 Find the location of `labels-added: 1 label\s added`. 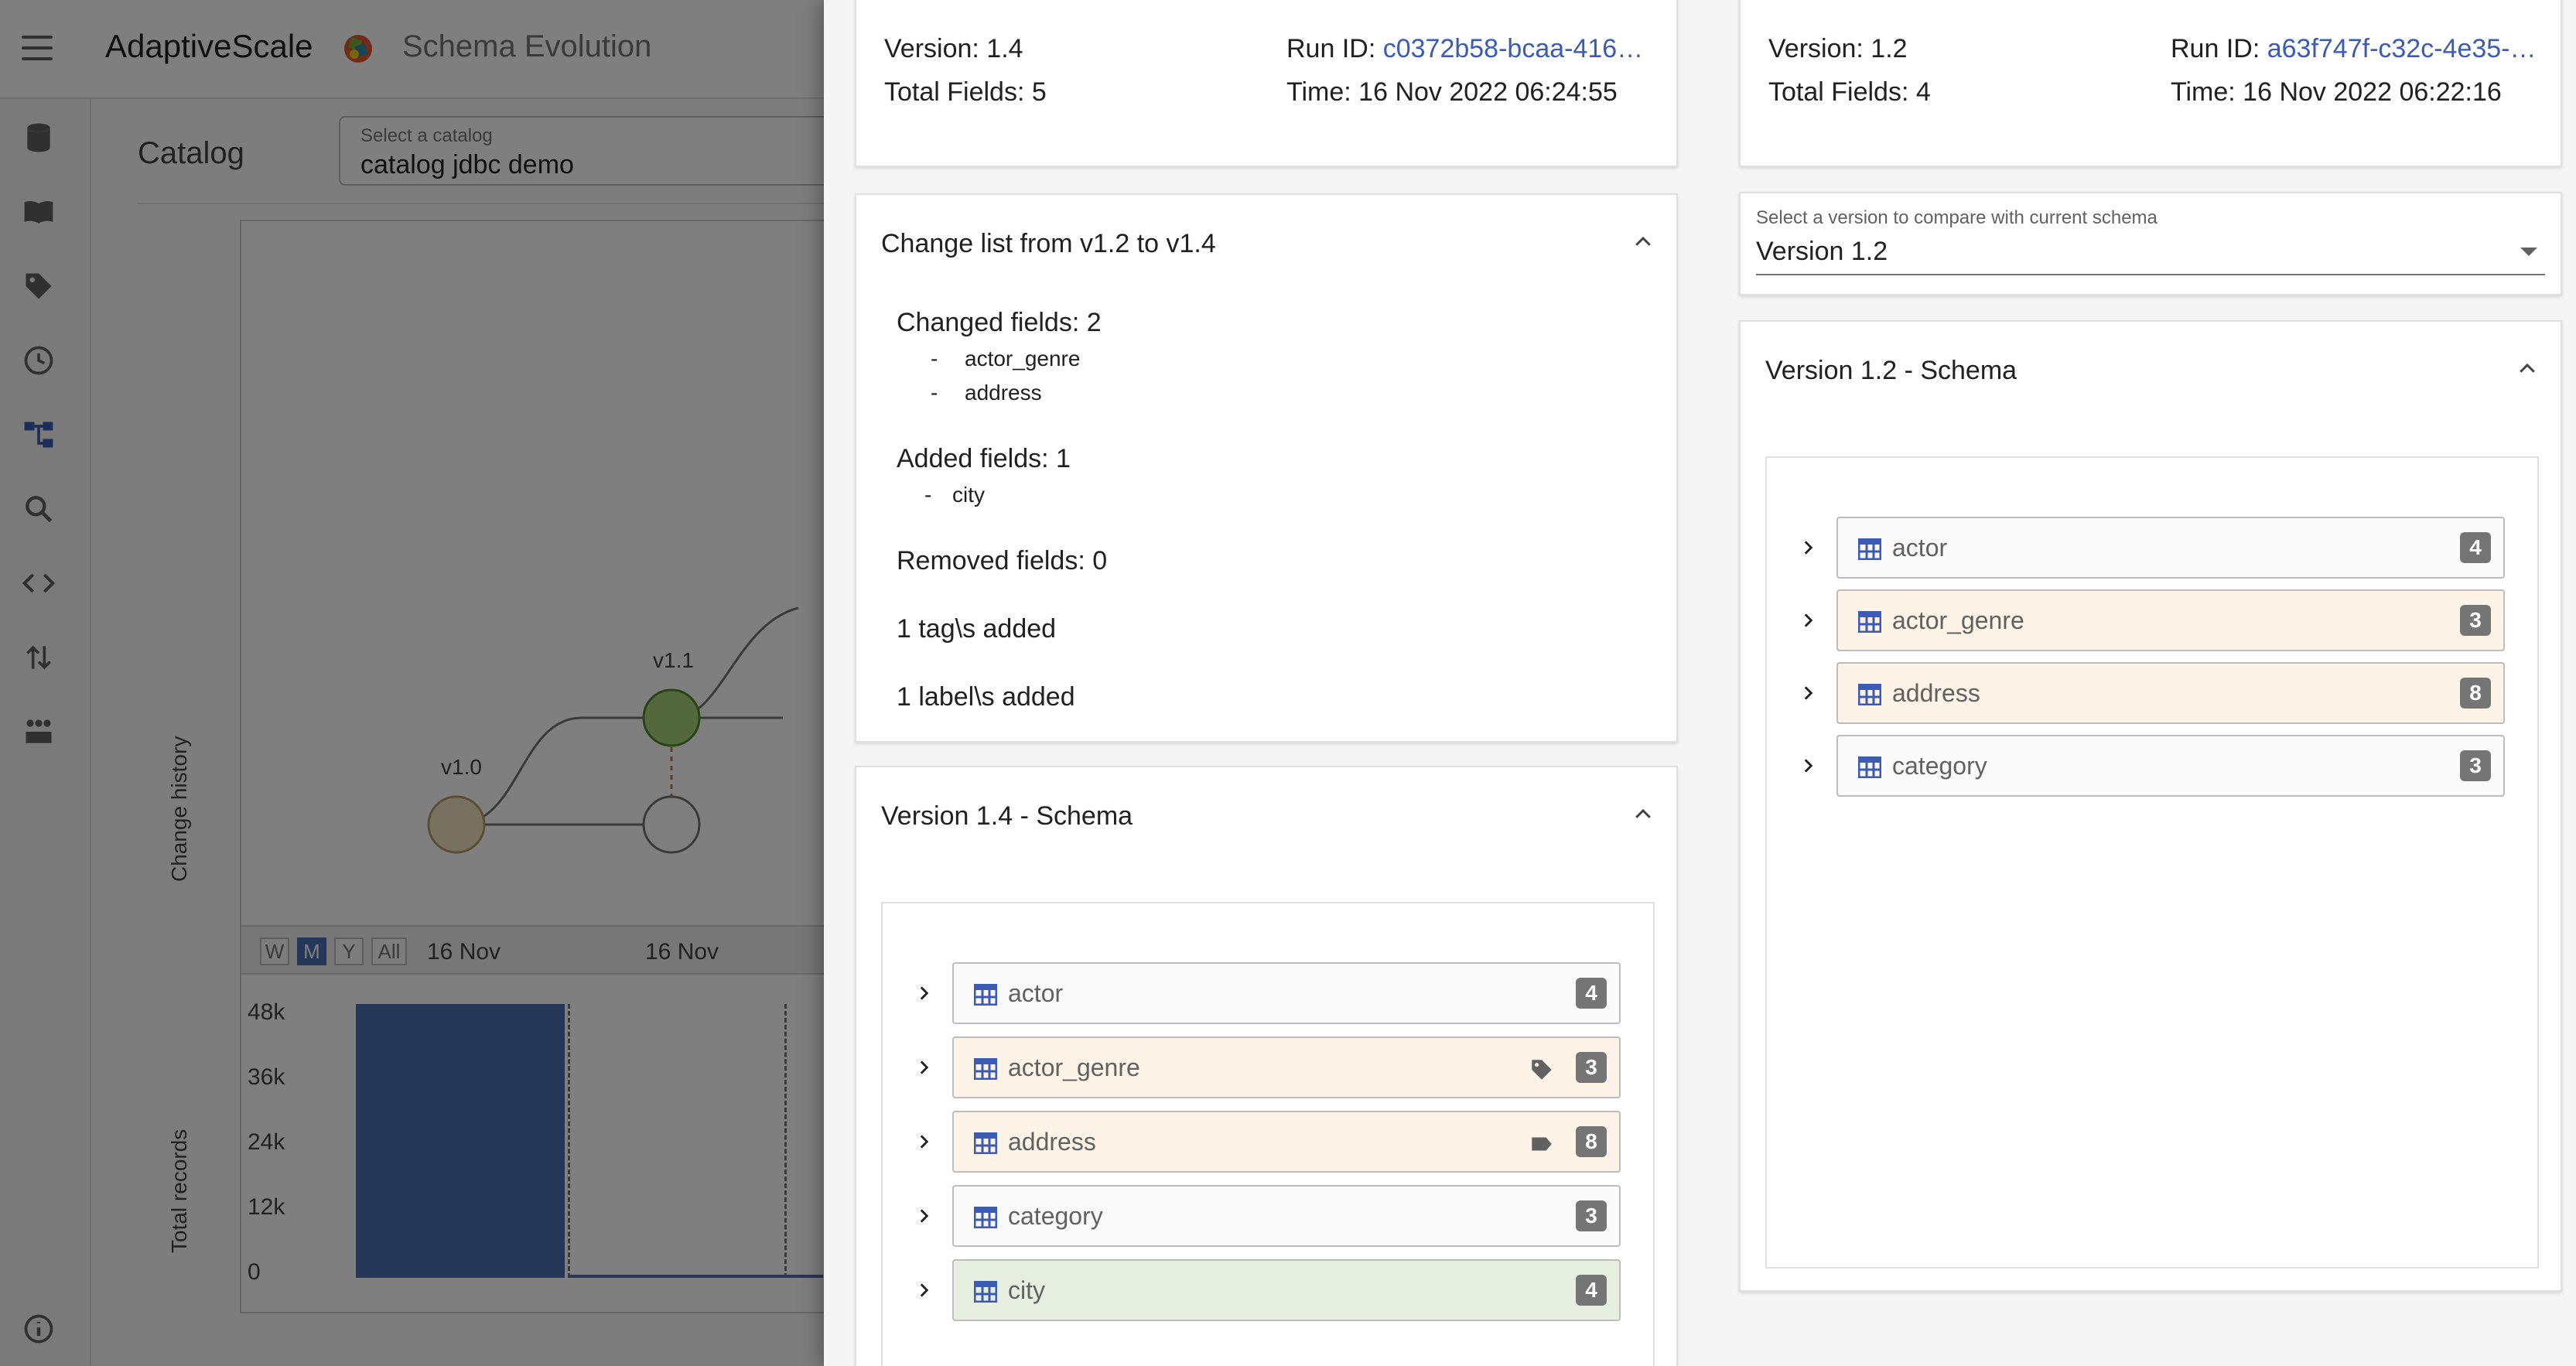

labels-added: 1 label\s added is located at coordinates (986, 697).